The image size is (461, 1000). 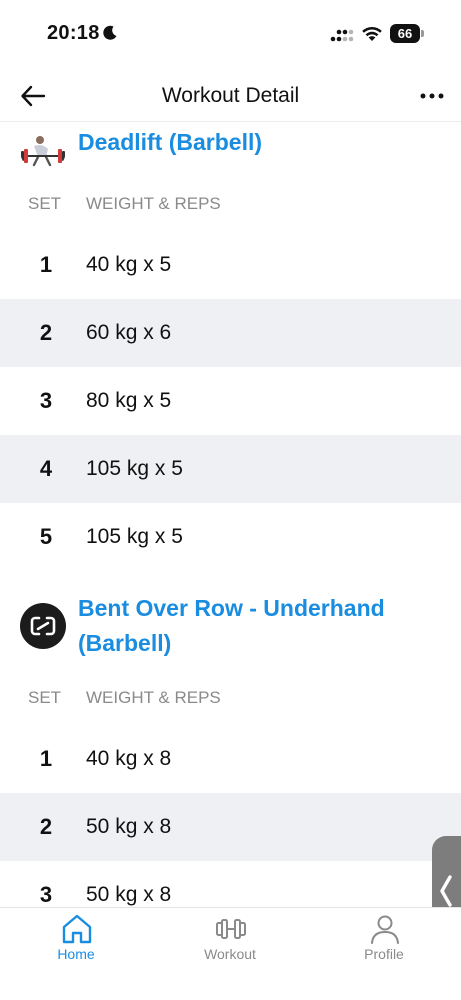 What do you see at coordinates (231, 608) in the screenshot?
I see `exercise-title-line: Bent Over Row - Underhand` at bounding box center [231, 608].